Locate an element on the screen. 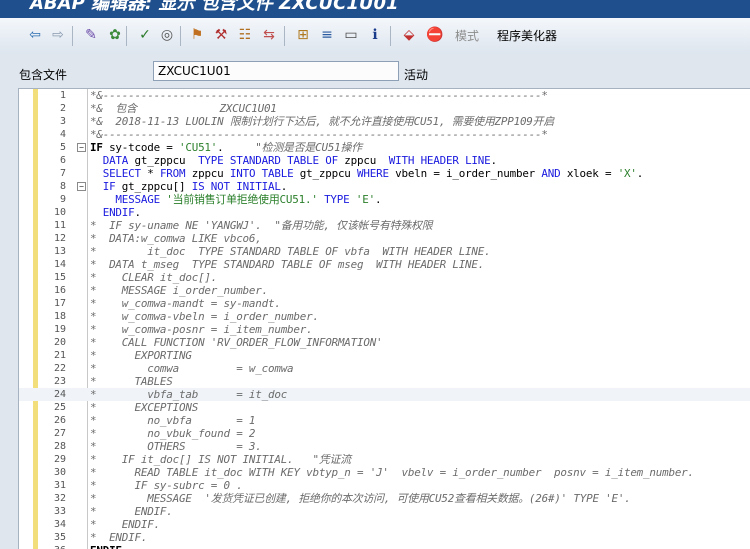  code-line: 35 * ENDIF. is located at coordinates (384, 537).